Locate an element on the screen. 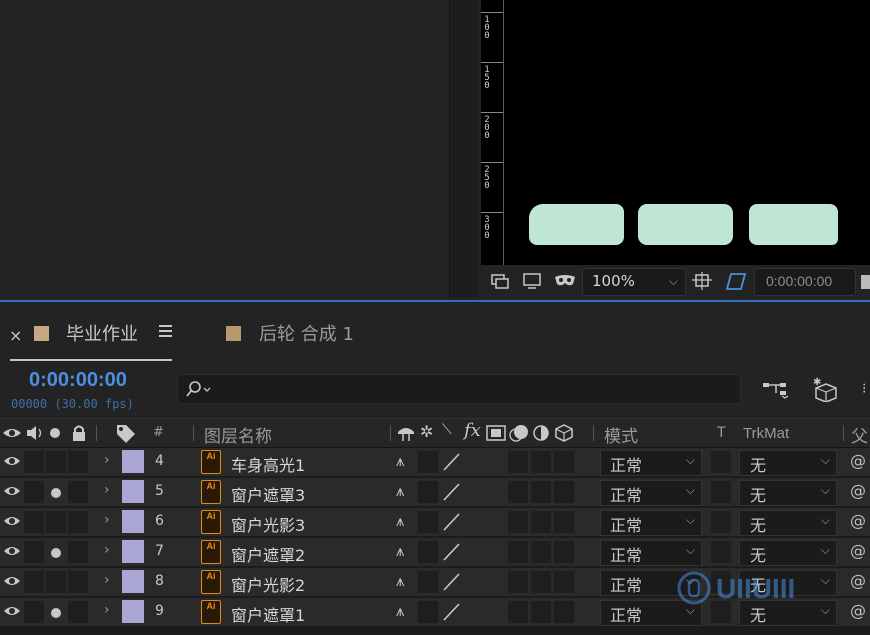 This screenshot has width=870, height=635. monitor-icon is located at coordinates (532, 281).